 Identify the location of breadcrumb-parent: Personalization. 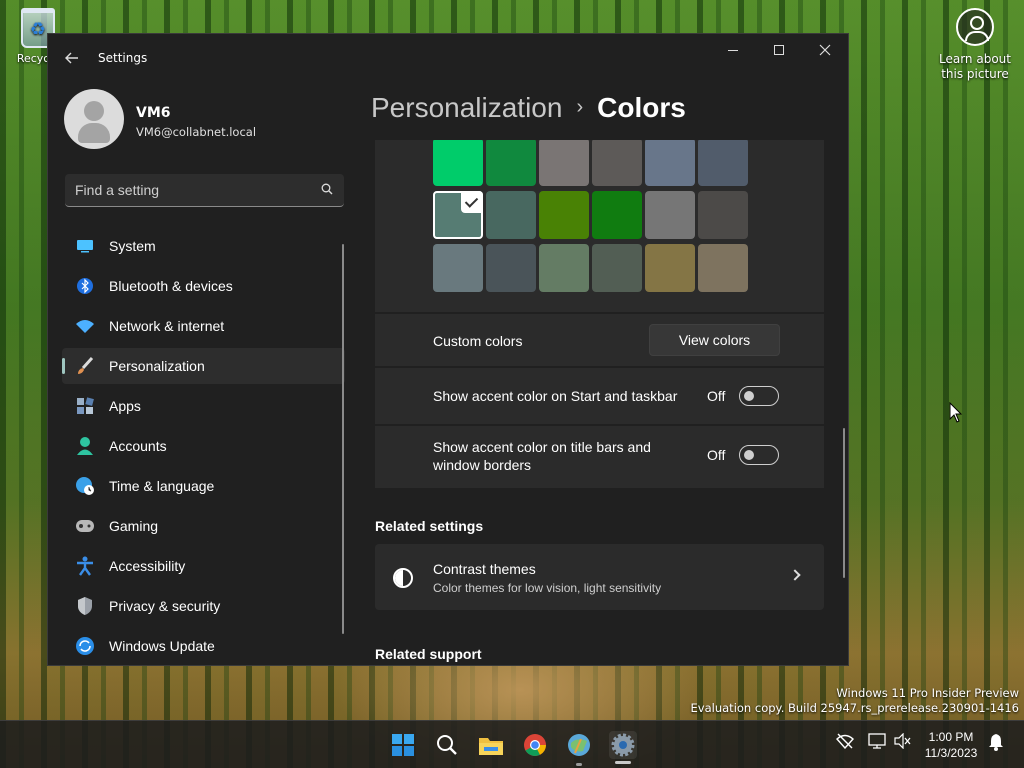
(466, 107).